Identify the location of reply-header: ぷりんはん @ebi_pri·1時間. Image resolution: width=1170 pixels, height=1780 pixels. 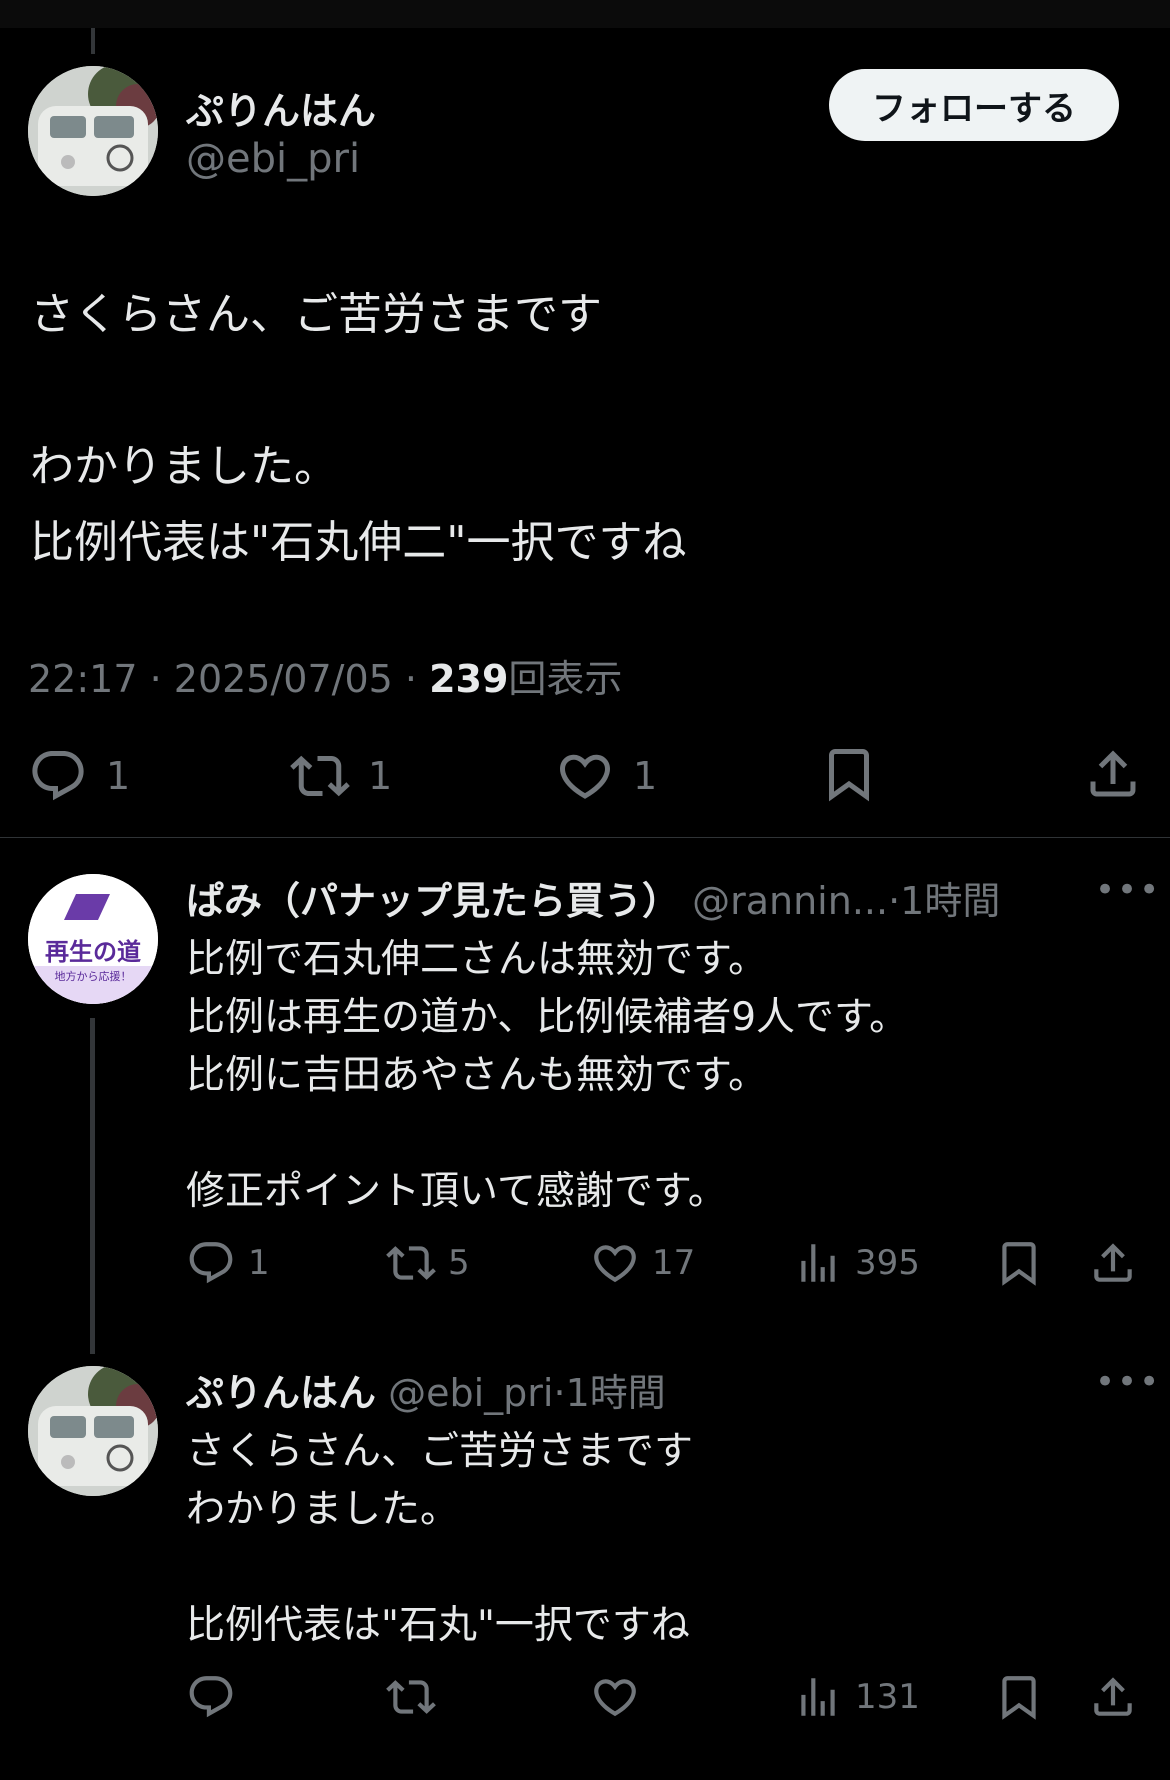
(426, 1389).